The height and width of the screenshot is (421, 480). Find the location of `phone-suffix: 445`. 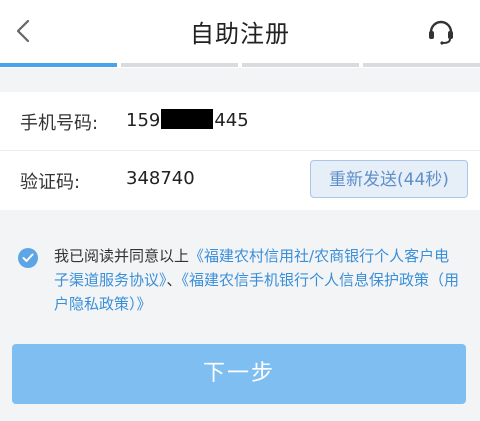

phone-suffix: 445 is located at coordinates (231, 120).